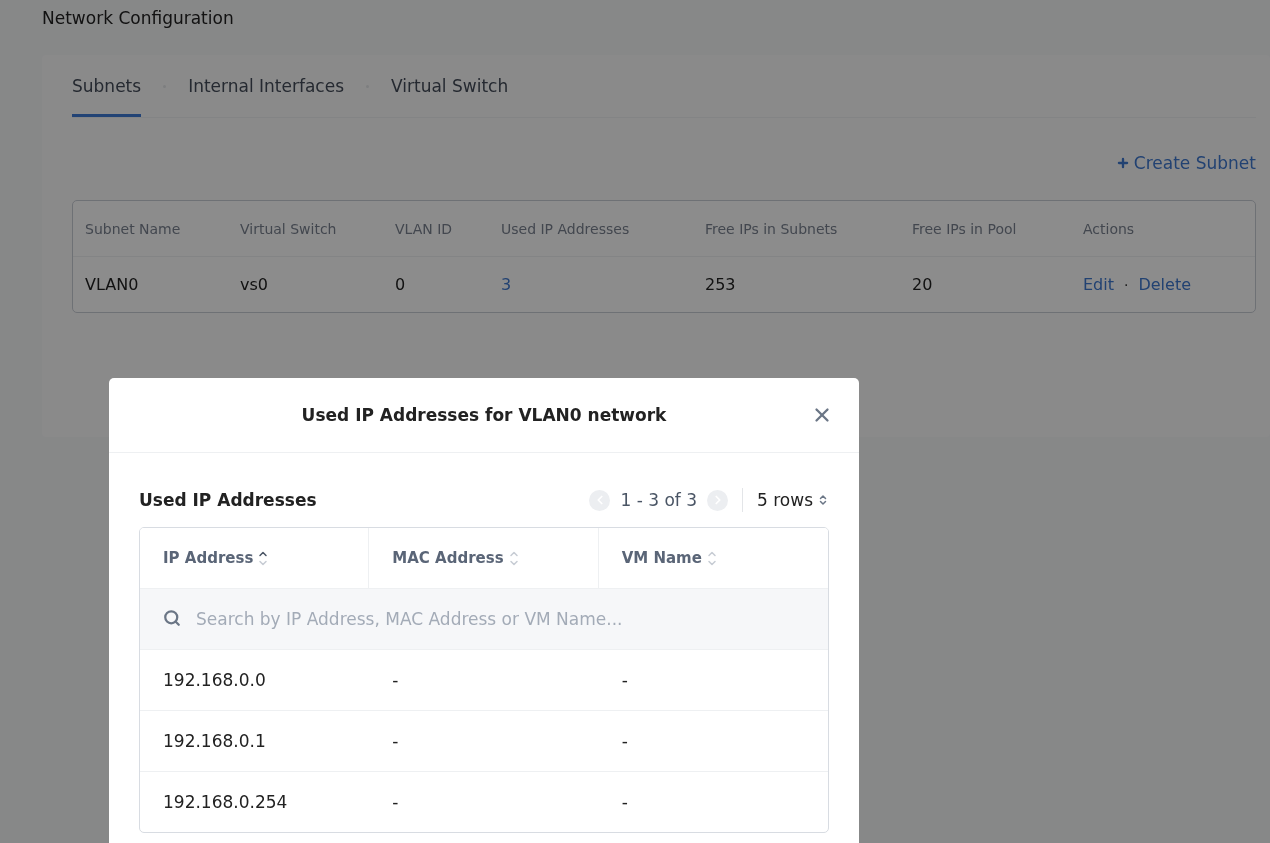 The image size is (1270, 843). What do you see at coordinates (255, 558) in the screenshot?
I see `column-header: IP Address` at bounding box center [255, 558].